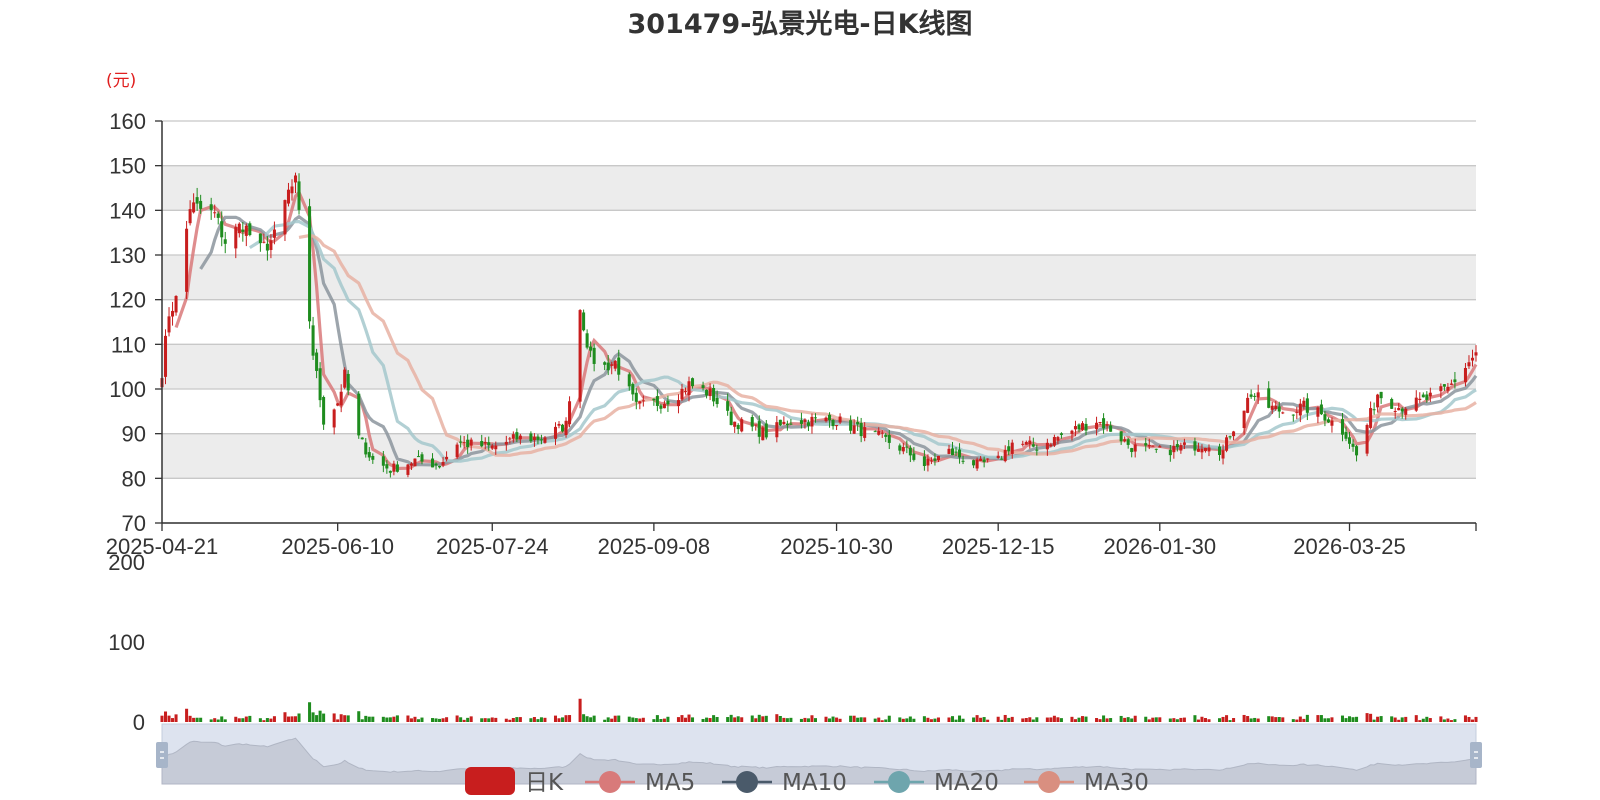 Image resolution: width=1600 pixels, height=800 pixels. I want to click on grid-band, so click(819, 366).